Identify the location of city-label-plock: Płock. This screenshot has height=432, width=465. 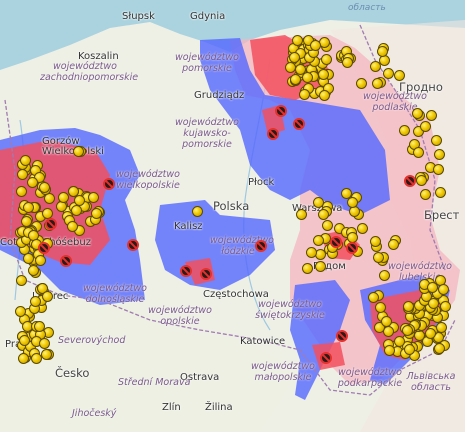
(261, 182).